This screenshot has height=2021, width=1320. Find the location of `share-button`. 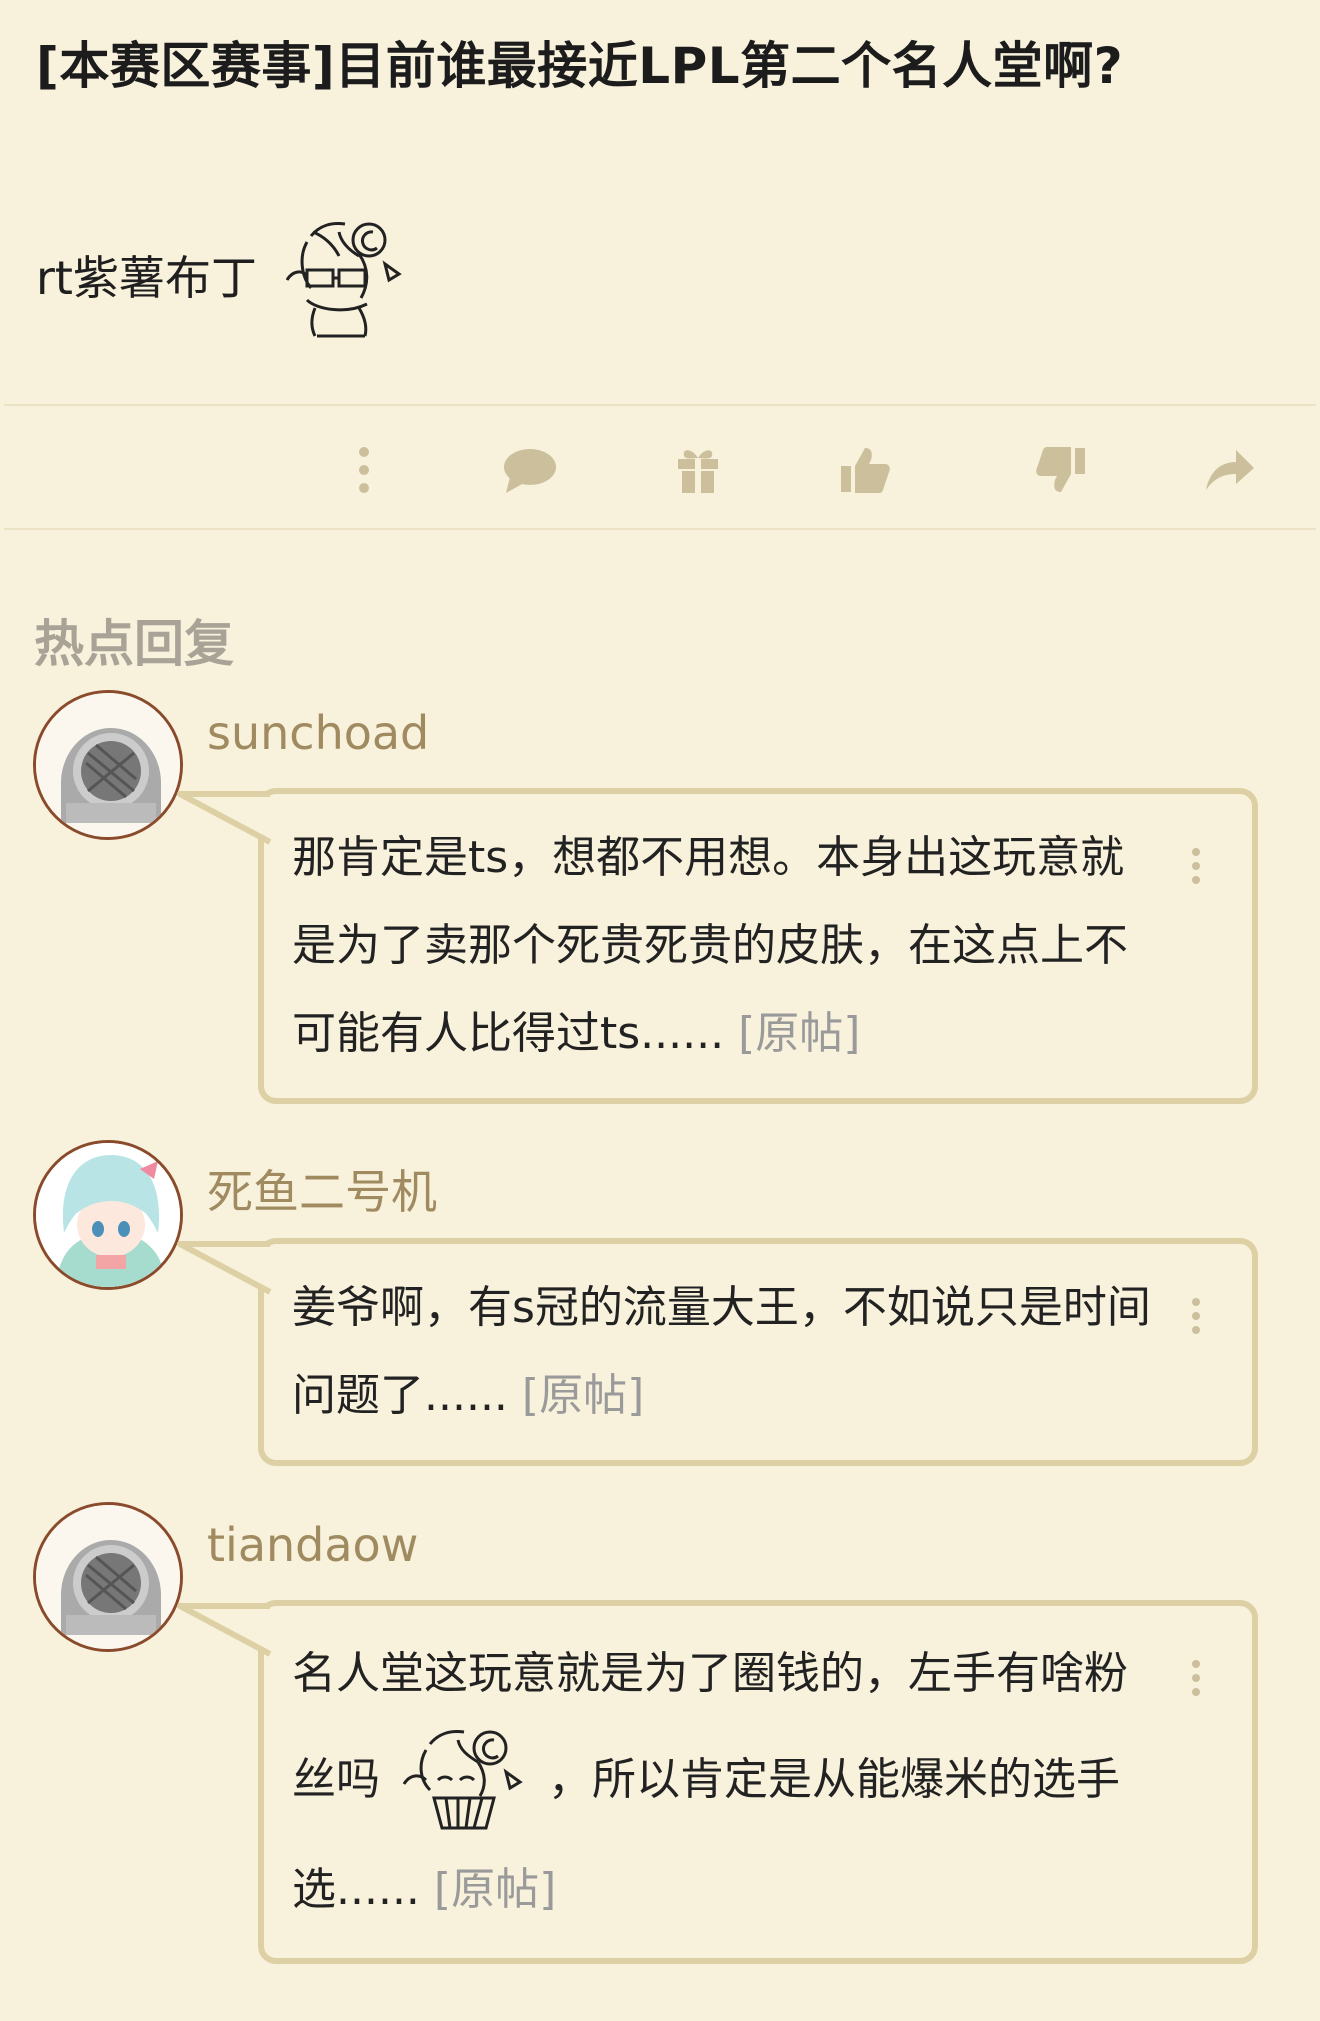

share-button is located at coordinates (1230, 470).